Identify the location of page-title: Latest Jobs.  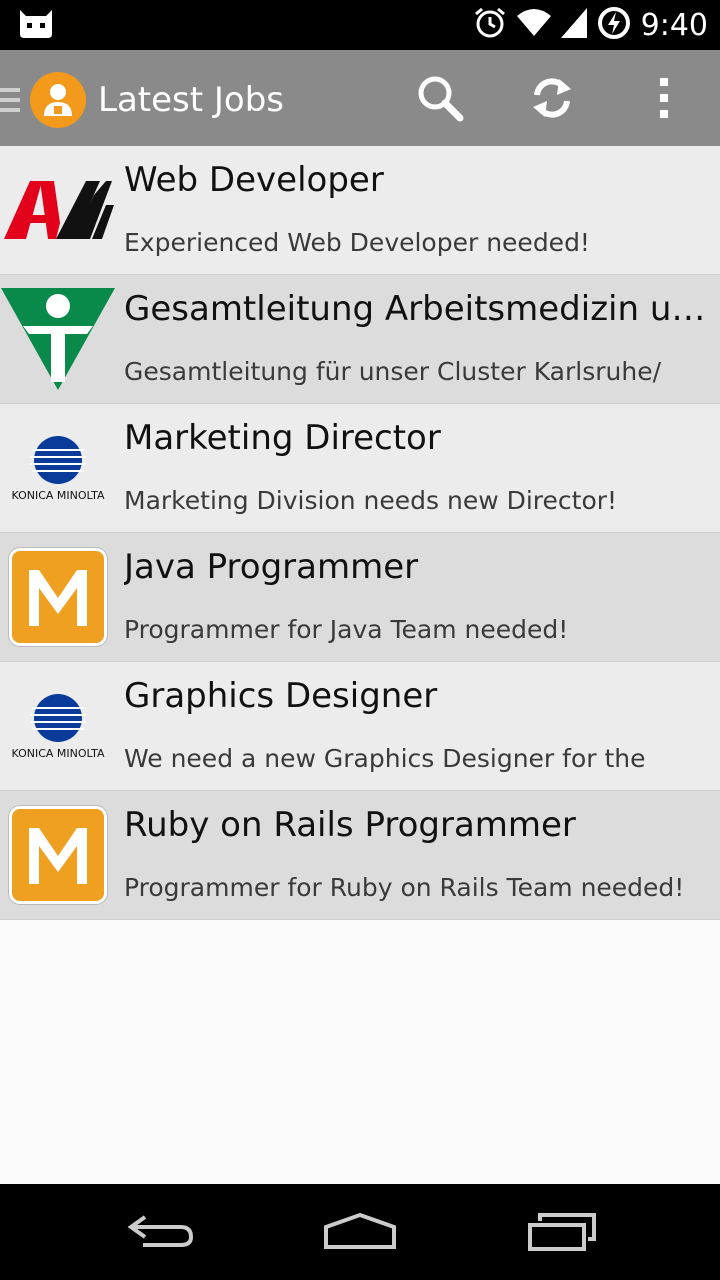
(191, 100).